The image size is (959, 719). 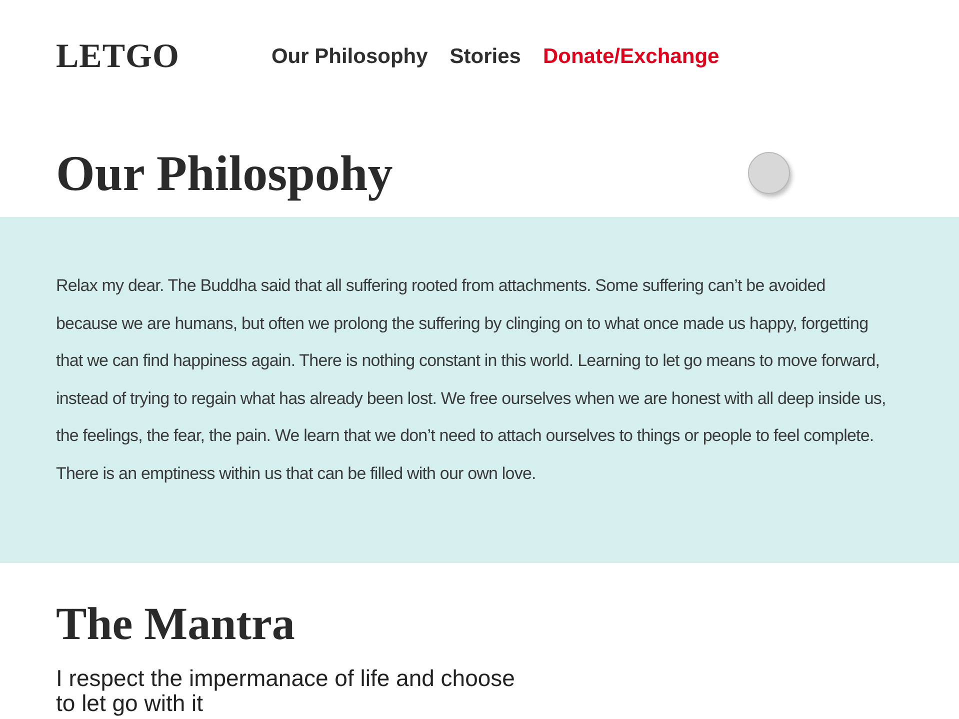 What do you see at coordinates (175, 623) in the screenshot?
I see `section-heading: The Mantra` at bounding box center [175, 623].